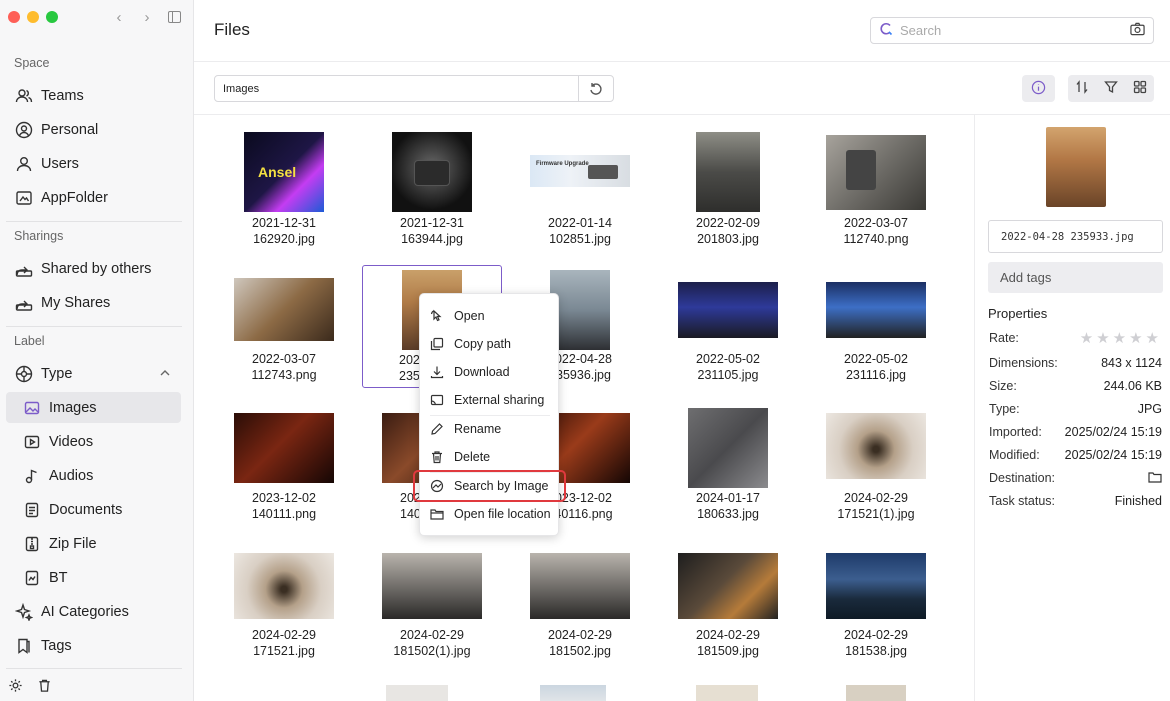 This screenshot has height=701, width=1170. I want to click on sidebar-item-appfolder: AppFolder, so click(93, 197).